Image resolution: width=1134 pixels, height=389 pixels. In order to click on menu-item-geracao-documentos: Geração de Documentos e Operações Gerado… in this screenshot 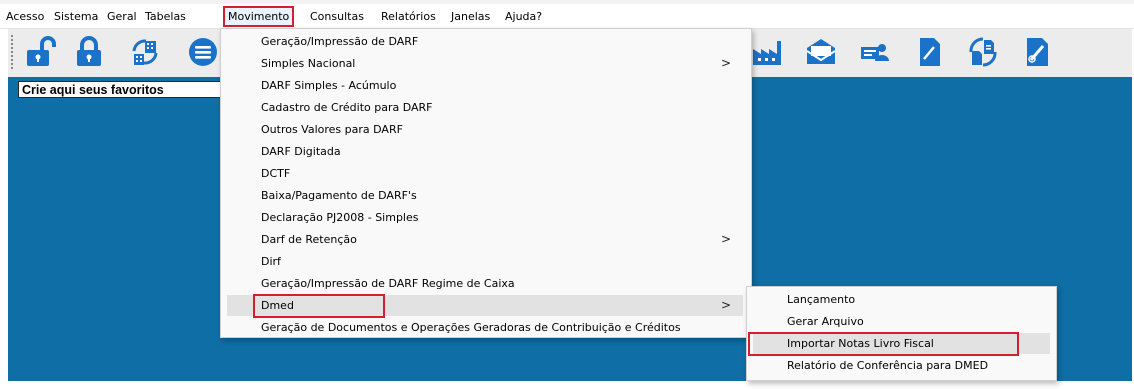, I will do `click(485, 327)`.